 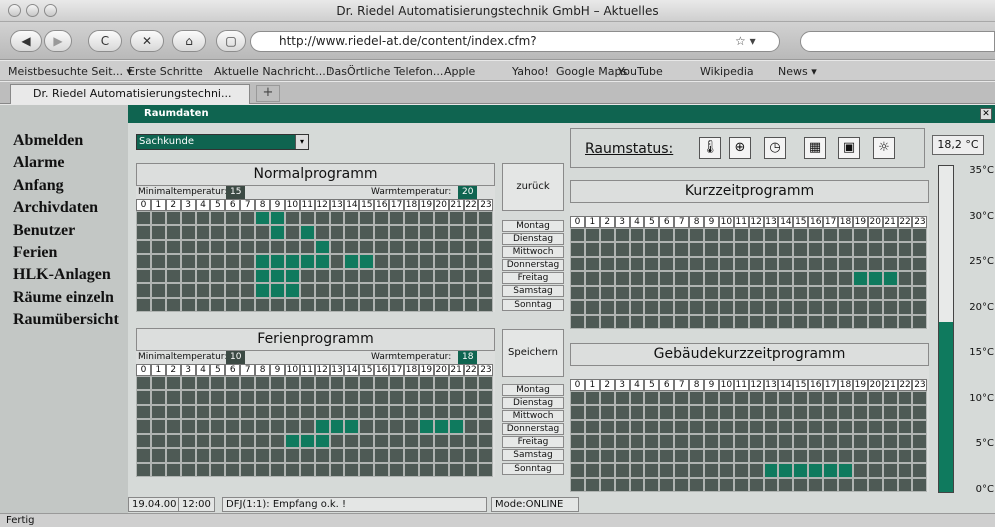 What do you see at coordinates (727, 71) in the screenshot?
I see `bookmark-item: Wikipedia` at bounding box center [727, 71].